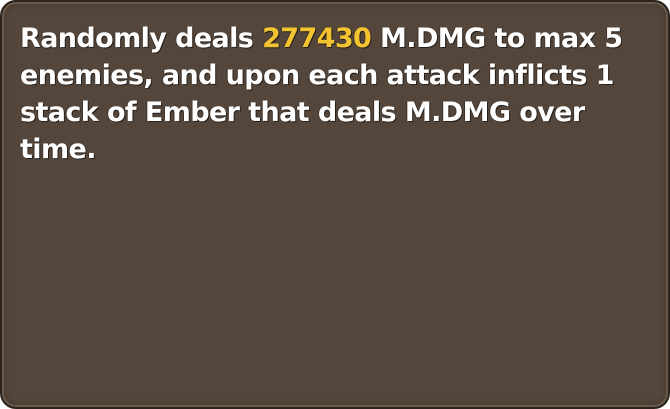 Image resolution: width=670 pixels, height=409 pixels. What do you see at coordinates (141, 38) in the screenshot?
I see `description-prefix: Randomly deals` at bounding box center [141, 38].